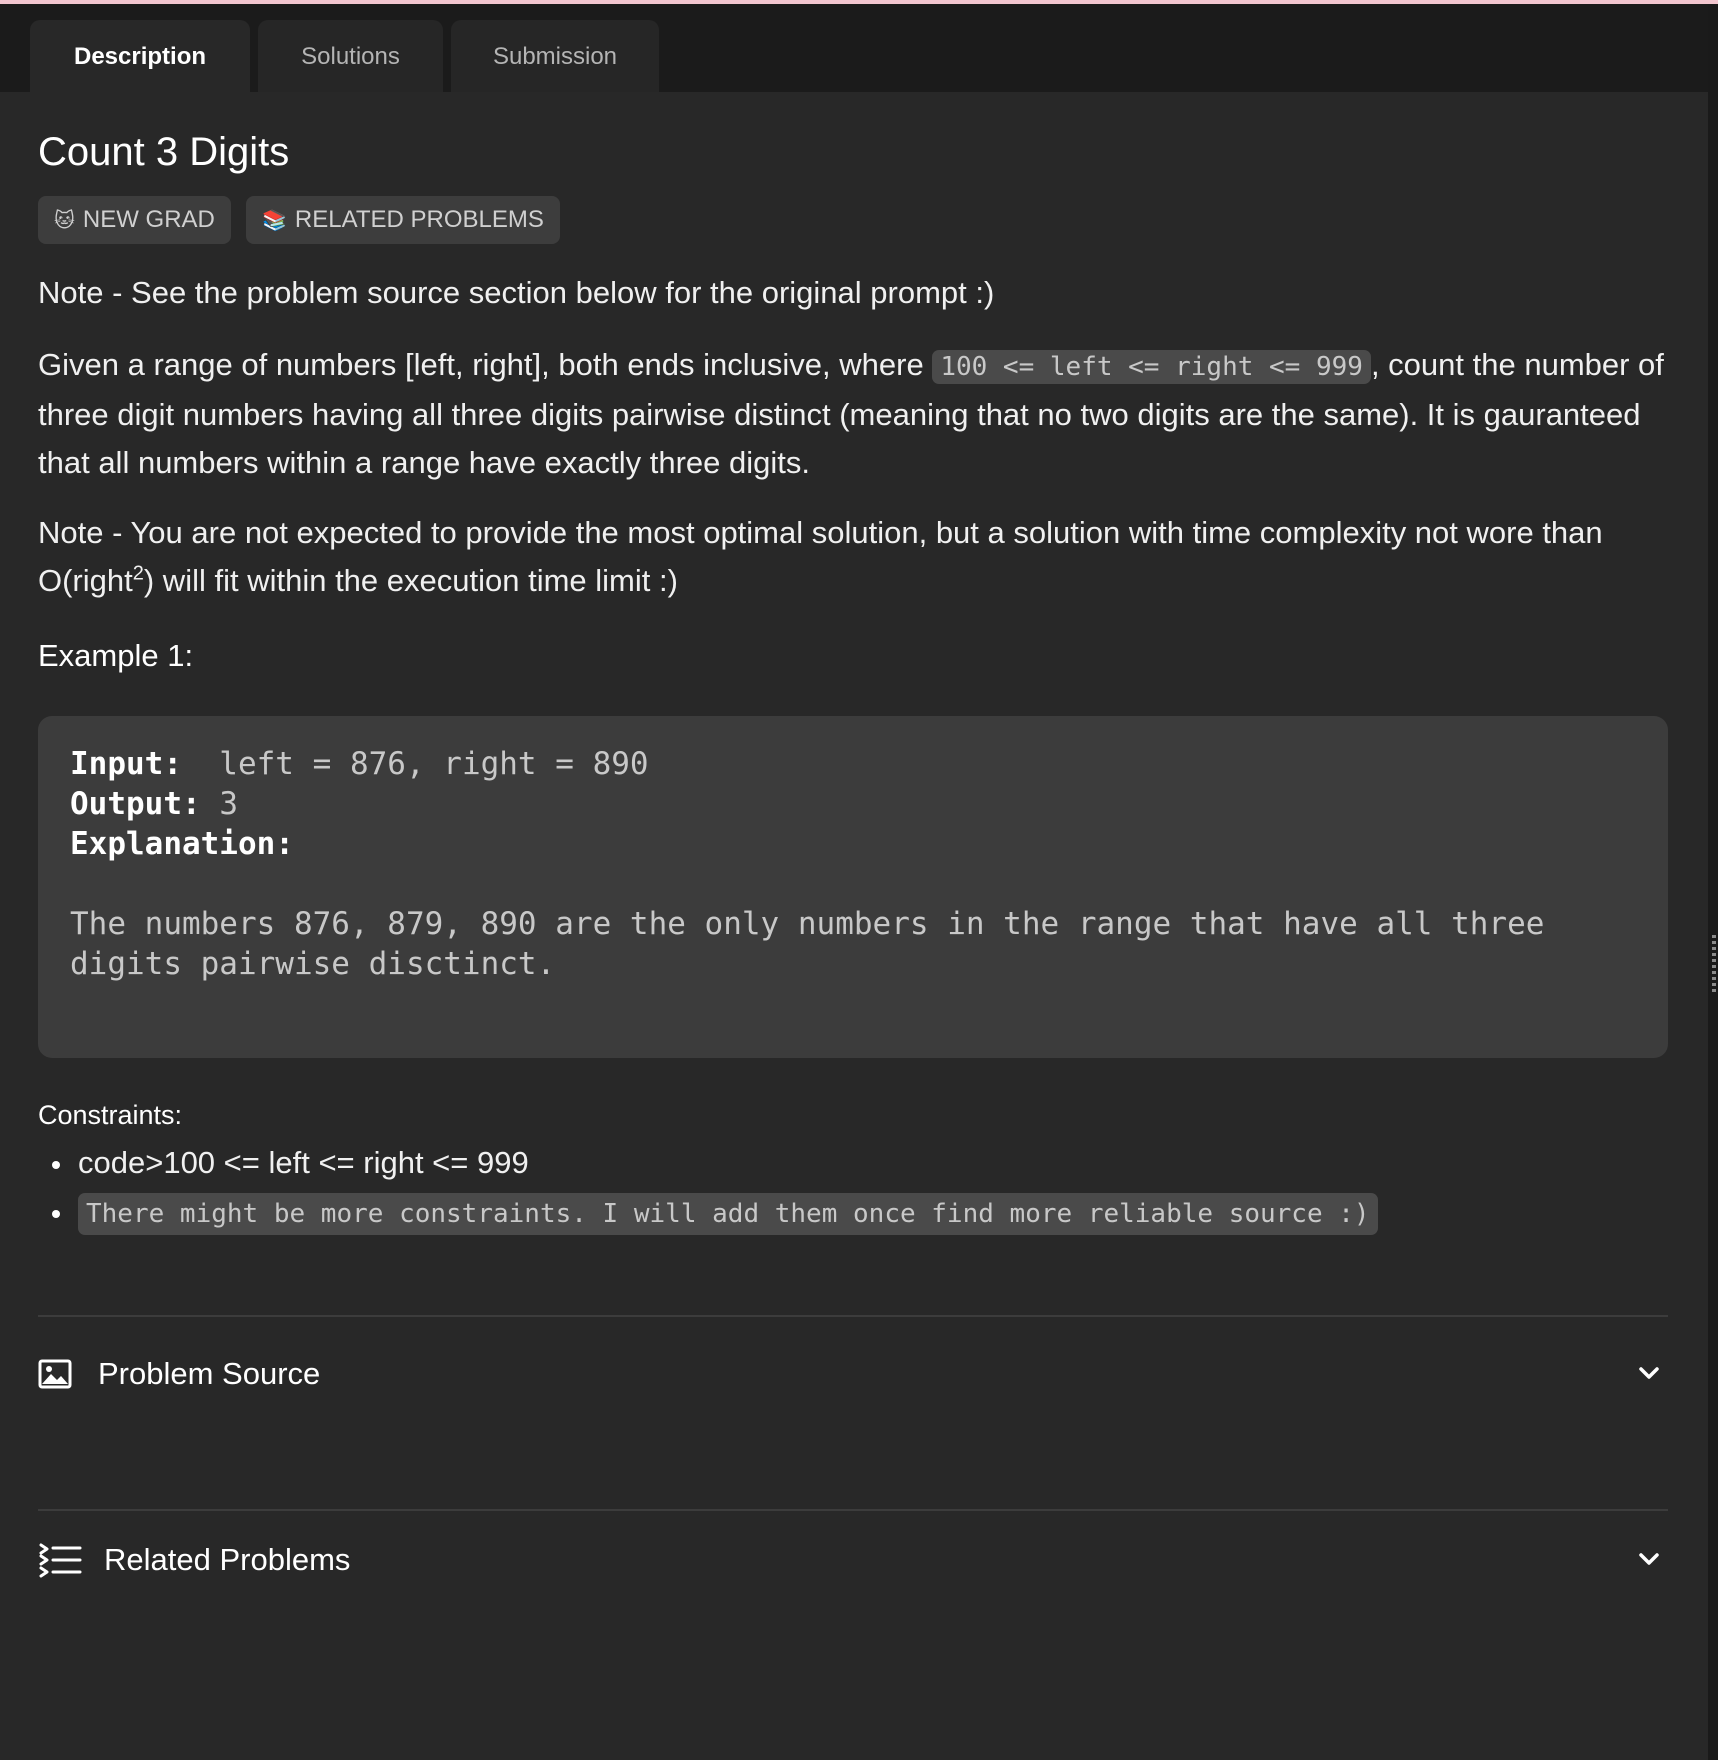 Image resolution: width=1718 pixels, height=1760 pixels. What do you see at coordinates (419, 219) in the screenshot?
I see `badge-label: RELATED PROBLEMS` at bounding box center [419, 219].